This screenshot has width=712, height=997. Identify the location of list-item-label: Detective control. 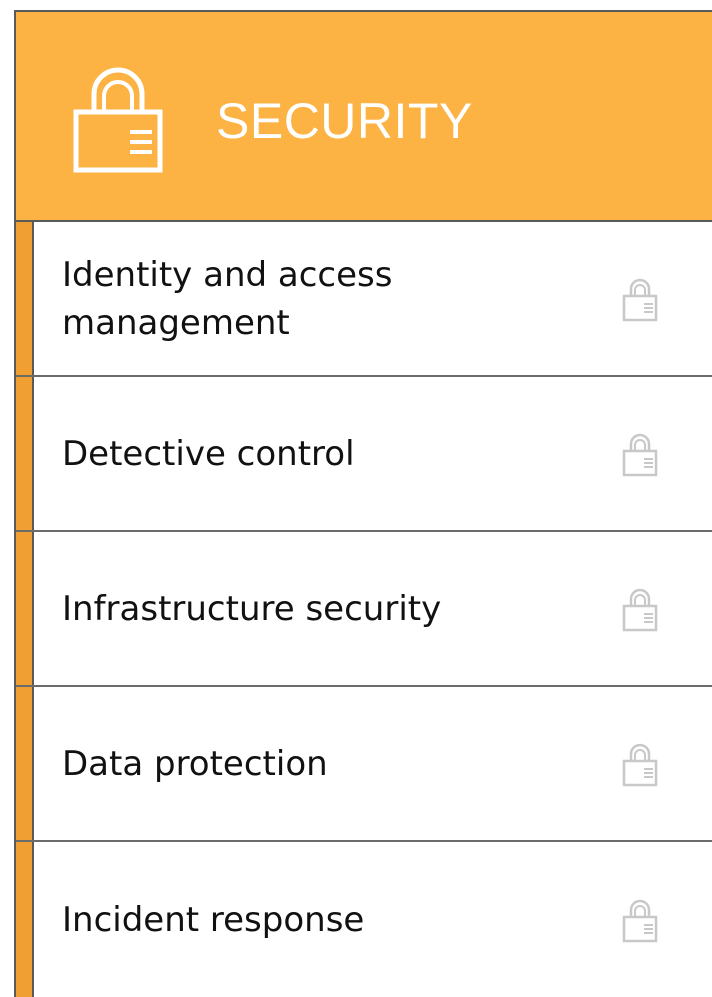
(208, 453).